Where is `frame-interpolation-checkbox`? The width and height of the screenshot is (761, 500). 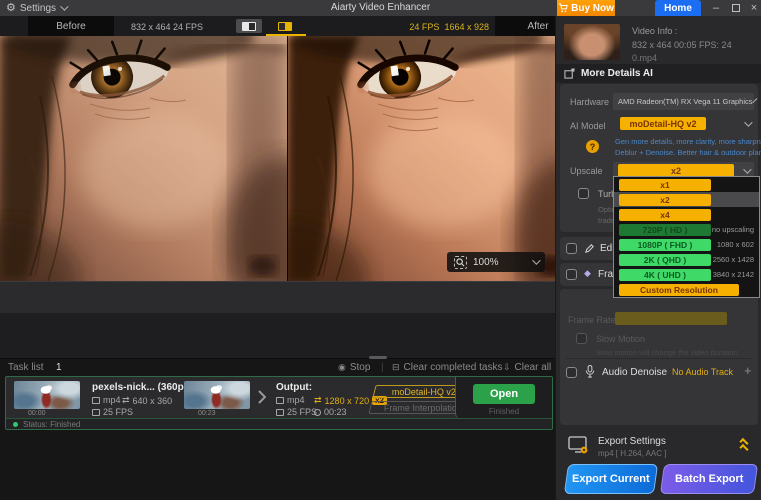
frame-interpolation-checkbox is located at coordinates (571, 274).